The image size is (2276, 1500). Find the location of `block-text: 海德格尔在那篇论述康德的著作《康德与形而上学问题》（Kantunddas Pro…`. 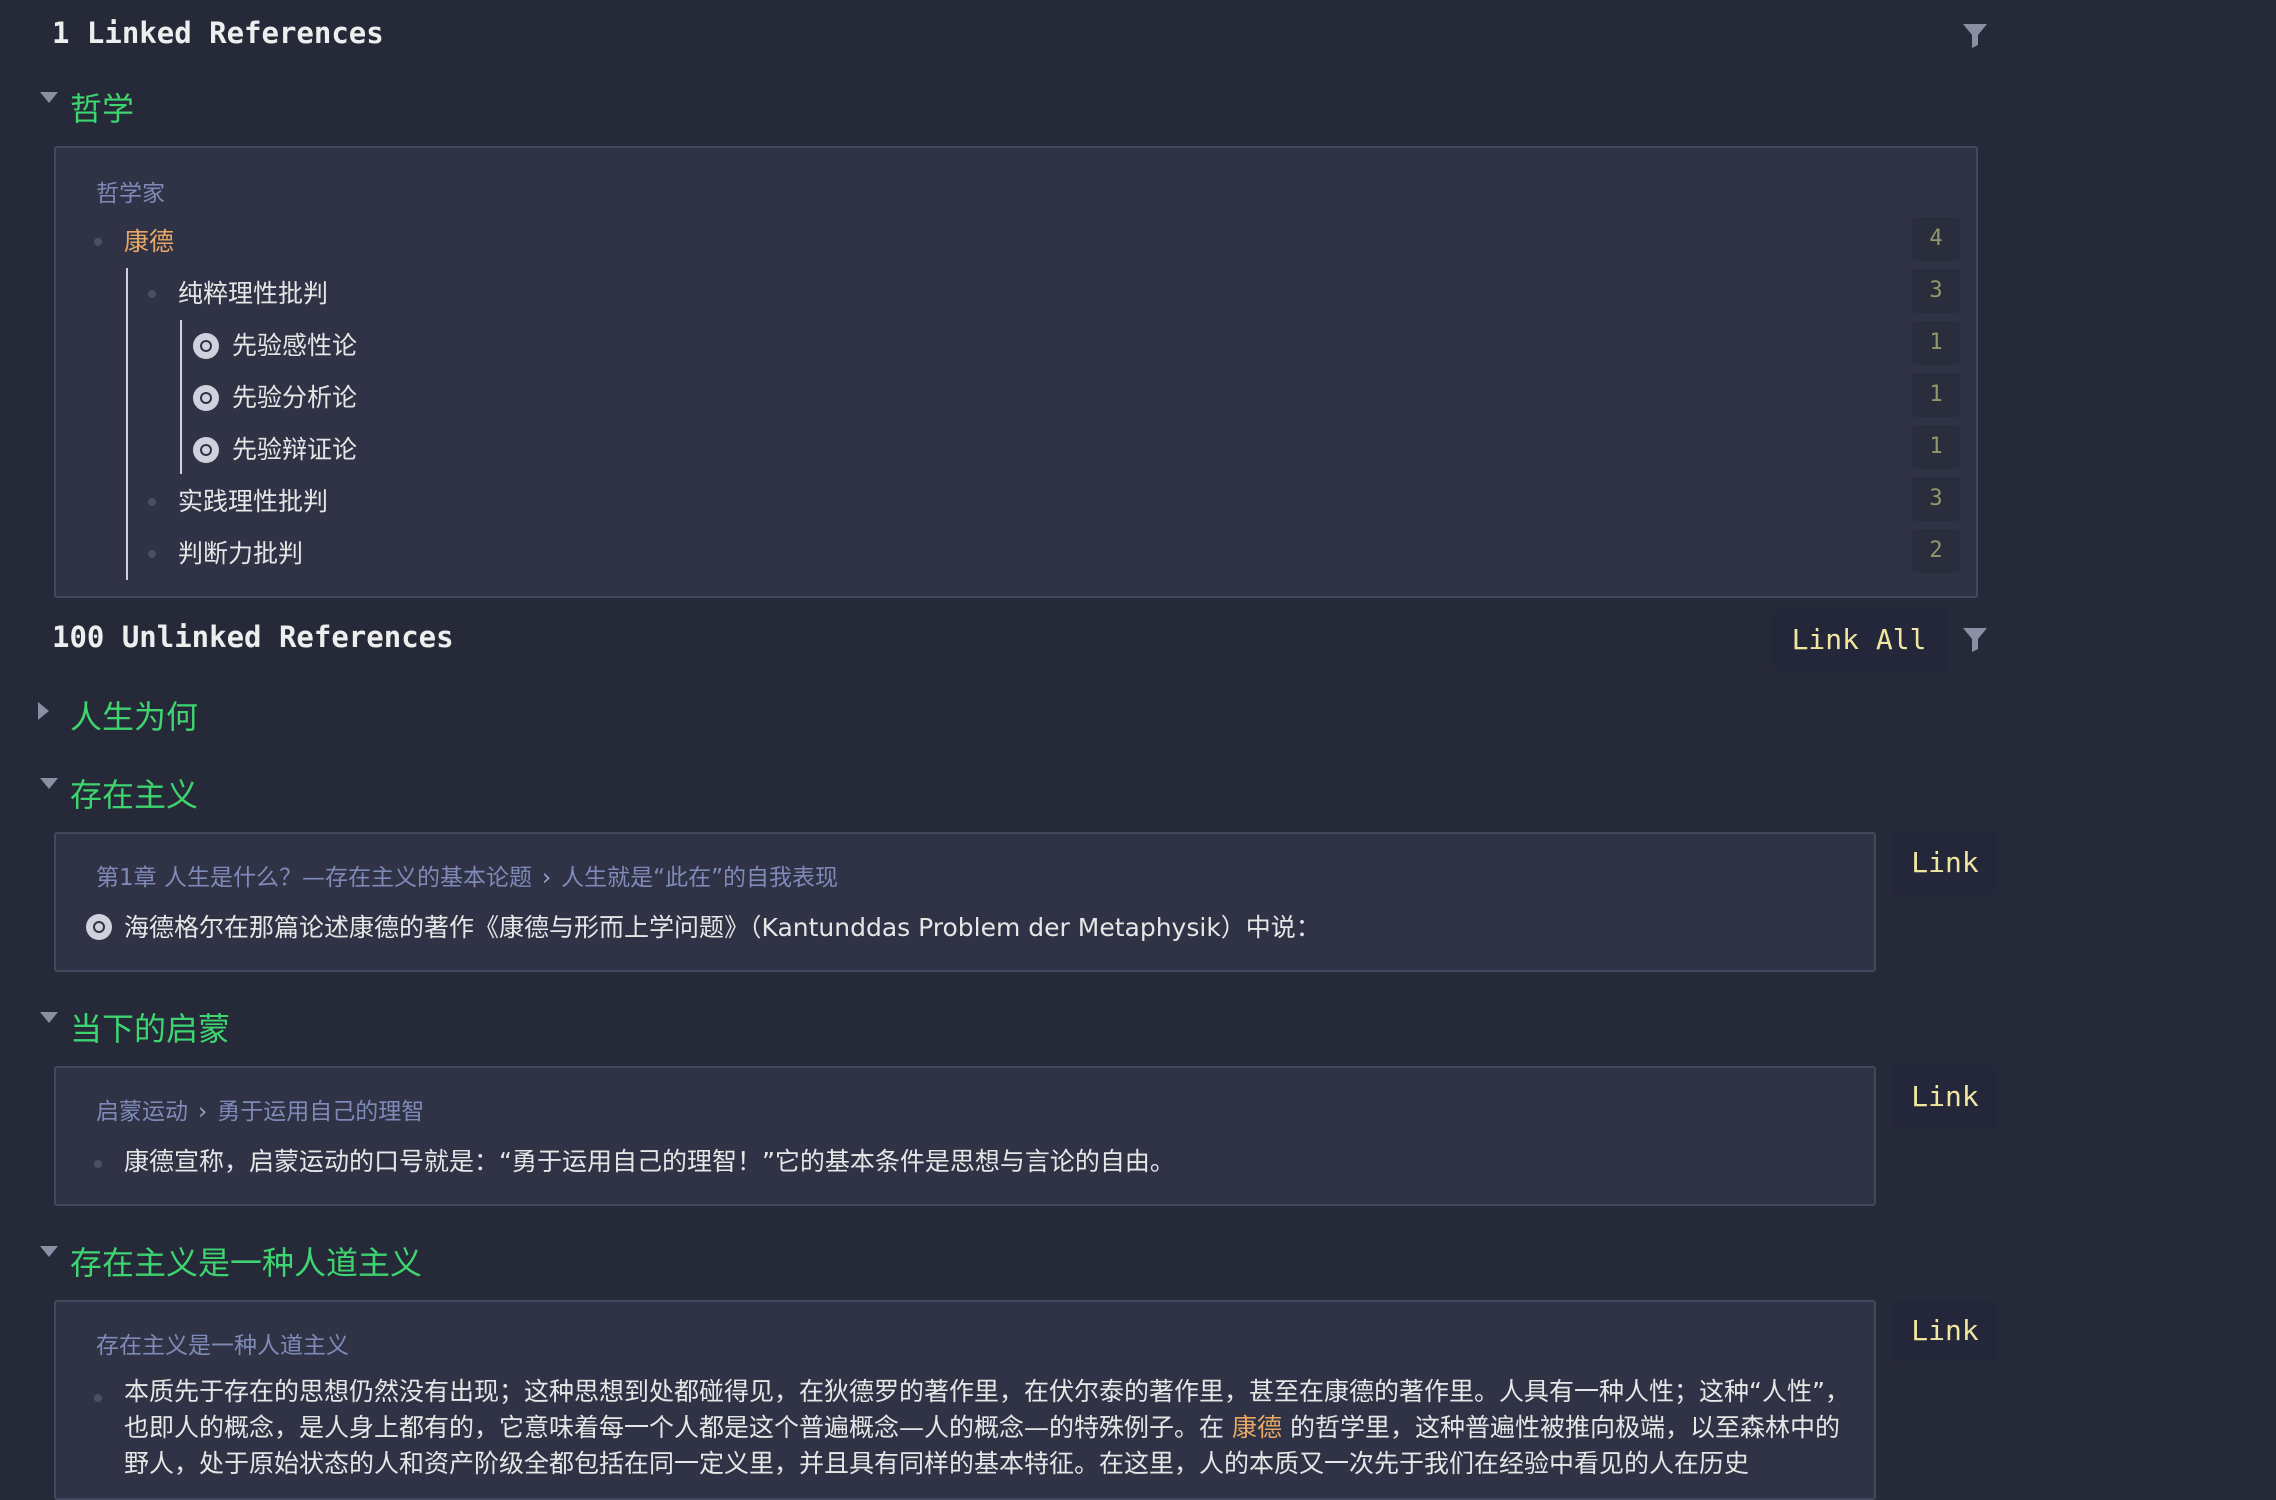

block-text: 海德格尔在那篇论述康德的著作《康德与形而上学问题》（Kantunddas Pro… is located at coordinates (722, 926).